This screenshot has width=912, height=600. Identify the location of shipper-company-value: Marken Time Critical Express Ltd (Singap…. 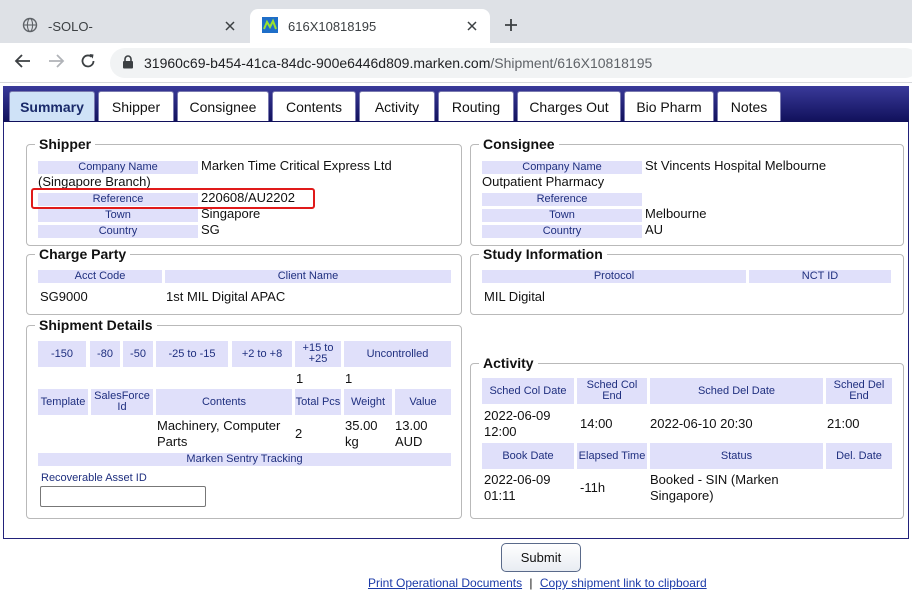
(215, 173).